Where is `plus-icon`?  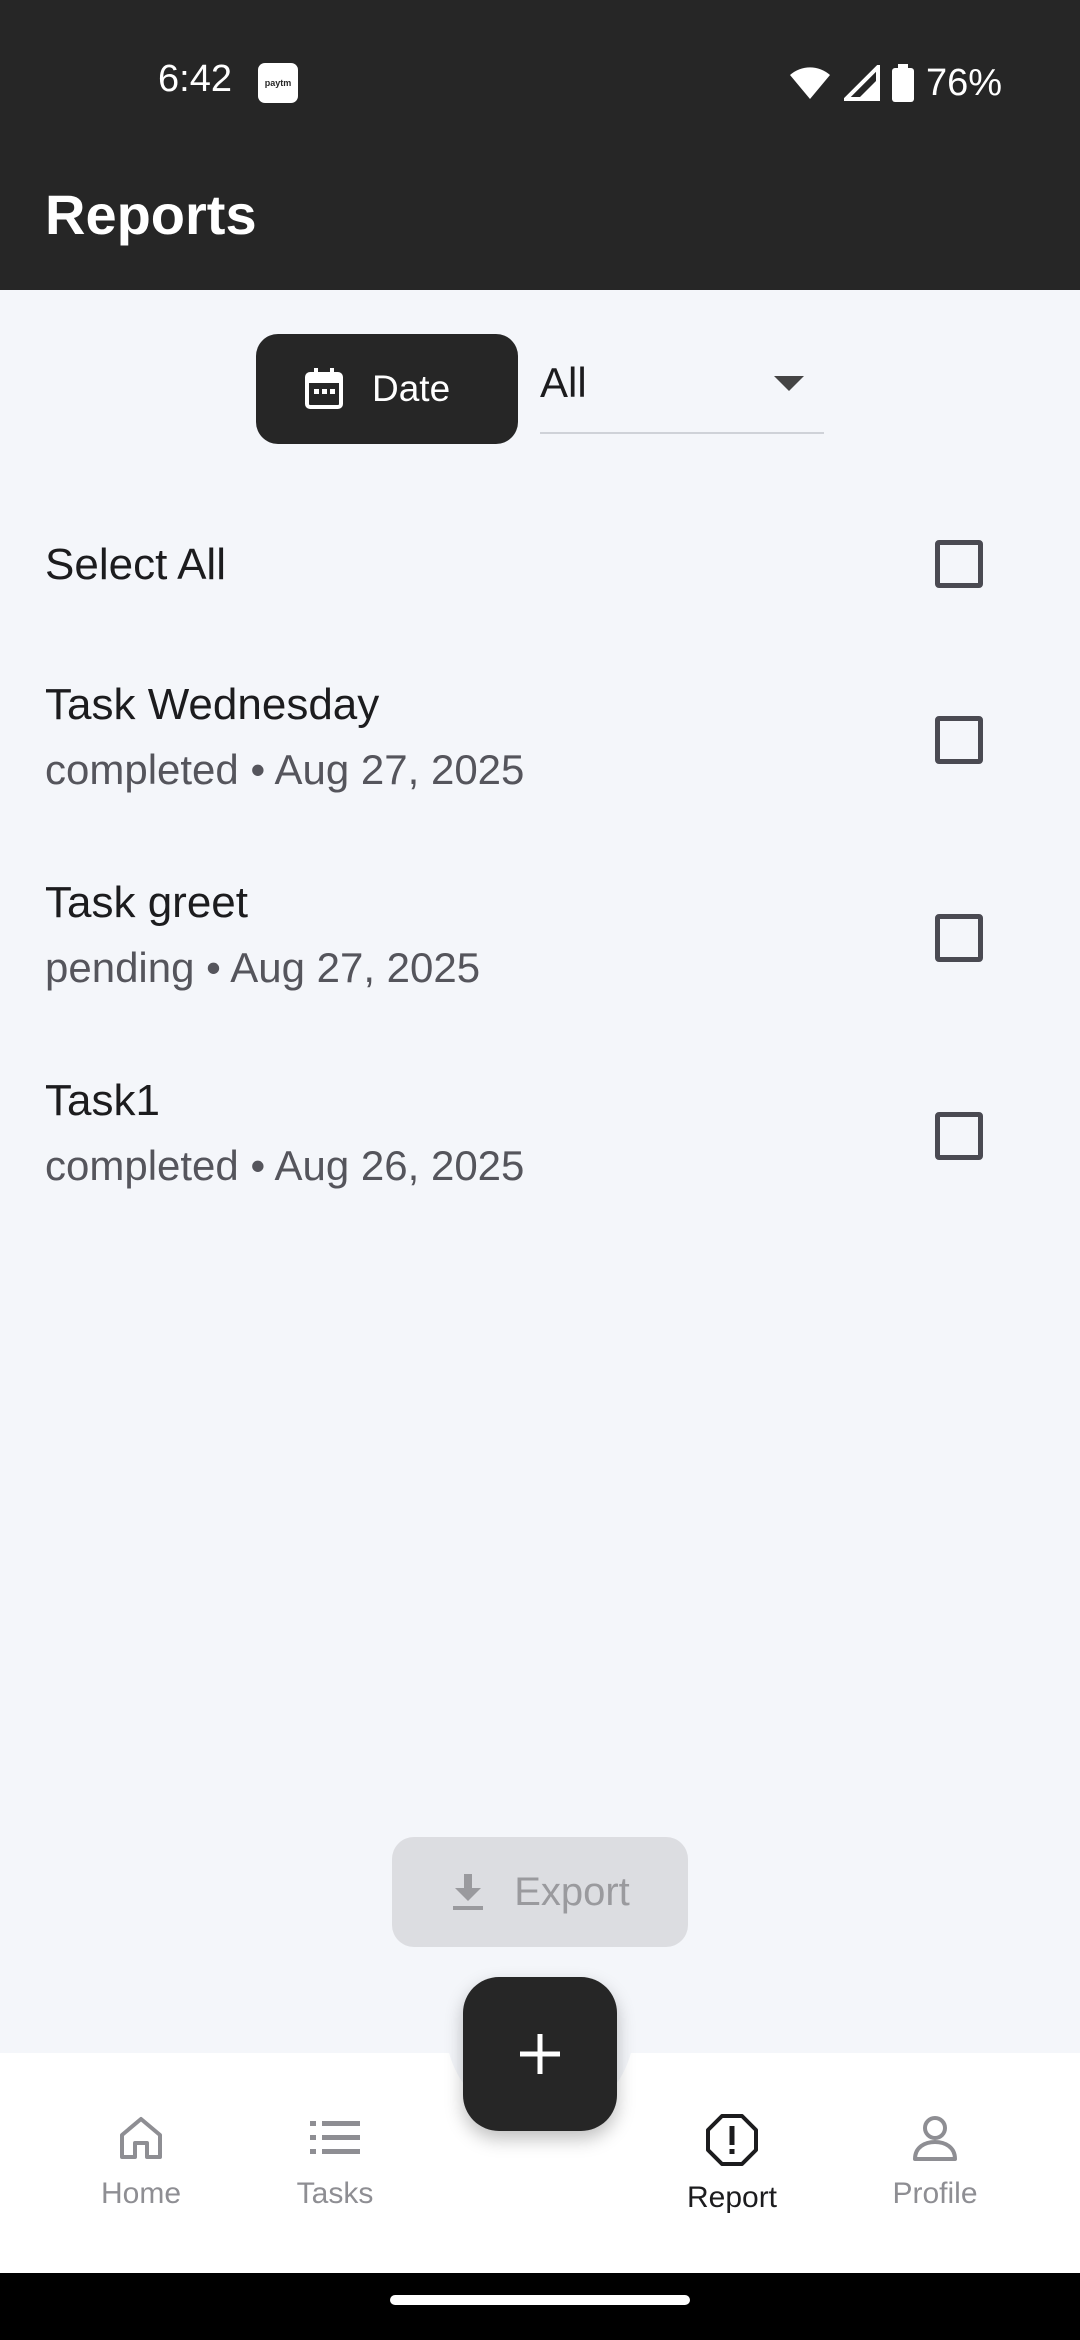
plus-icon is located at coordinates (540, 2054).